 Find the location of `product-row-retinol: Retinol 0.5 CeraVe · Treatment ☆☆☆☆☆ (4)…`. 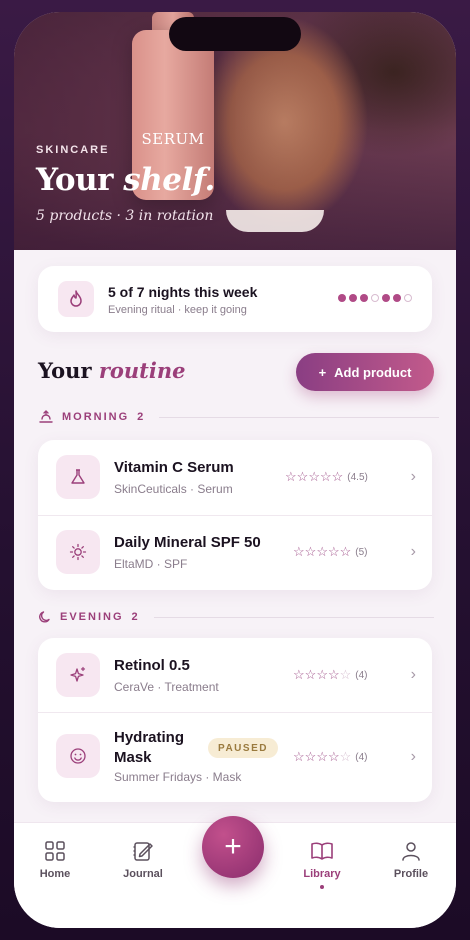

product-row-retinol: Retinol 0.5 CeraVe · Treatment ☆☆☆☆☆ (4)… is located at coordinates (235, 675).